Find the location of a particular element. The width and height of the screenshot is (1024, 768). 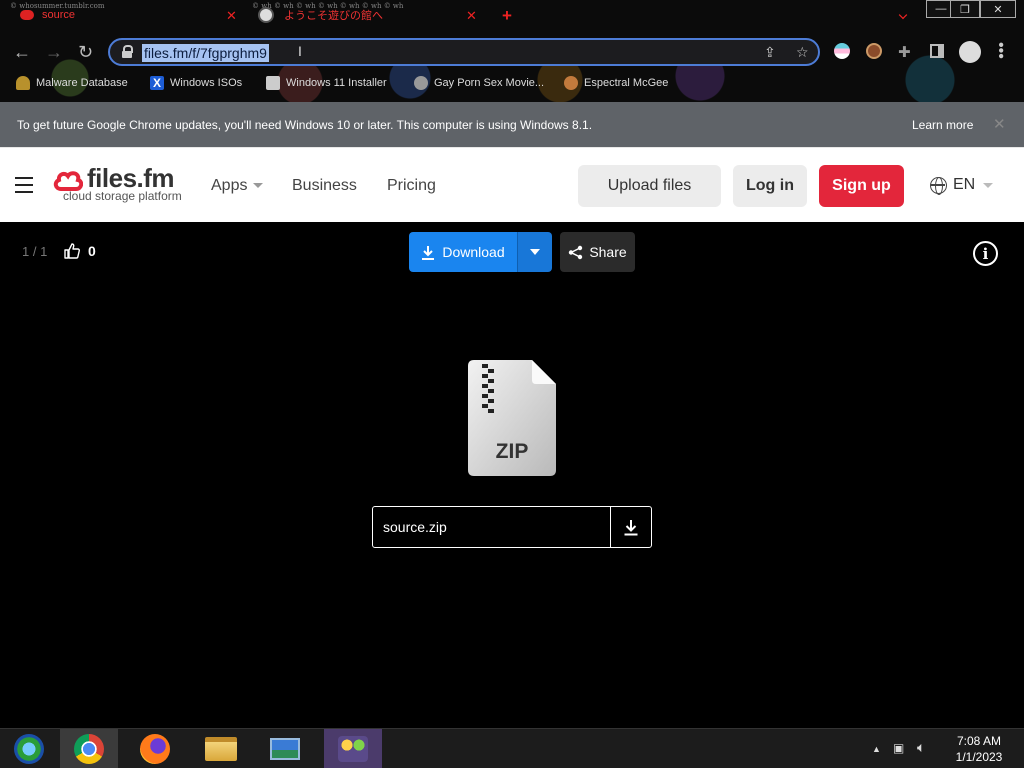

bookmark-windows-isos: X Windows ISOs is located at coordinates (196, 83).